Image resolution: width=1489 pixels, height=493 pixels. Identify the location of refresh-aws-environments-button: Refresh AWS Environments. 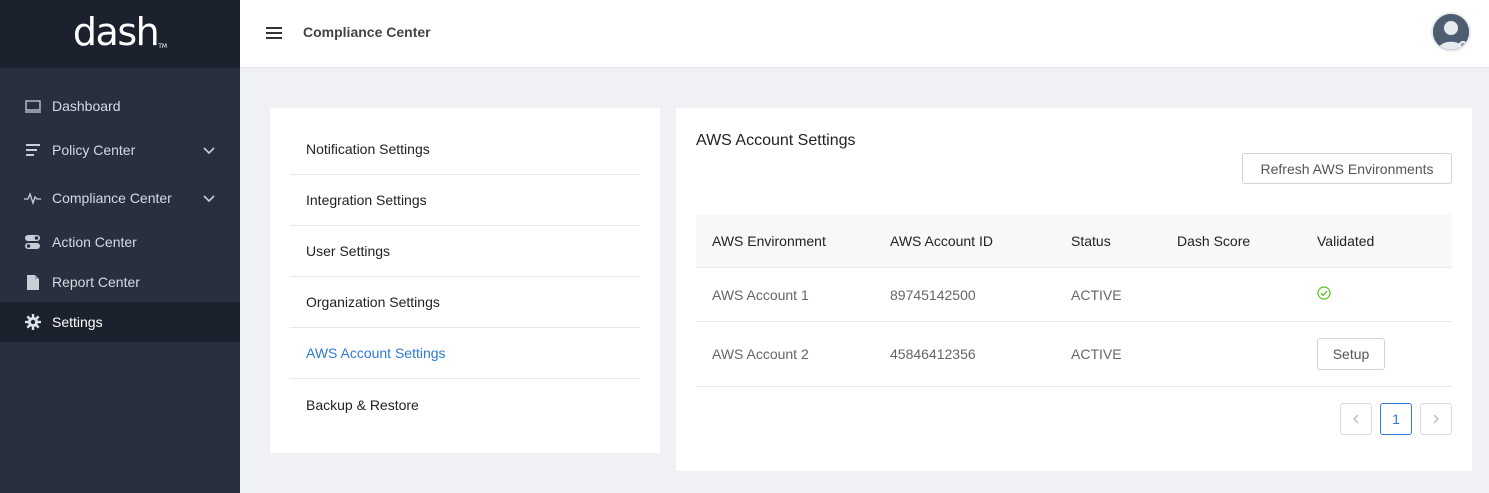
(1347, 168).